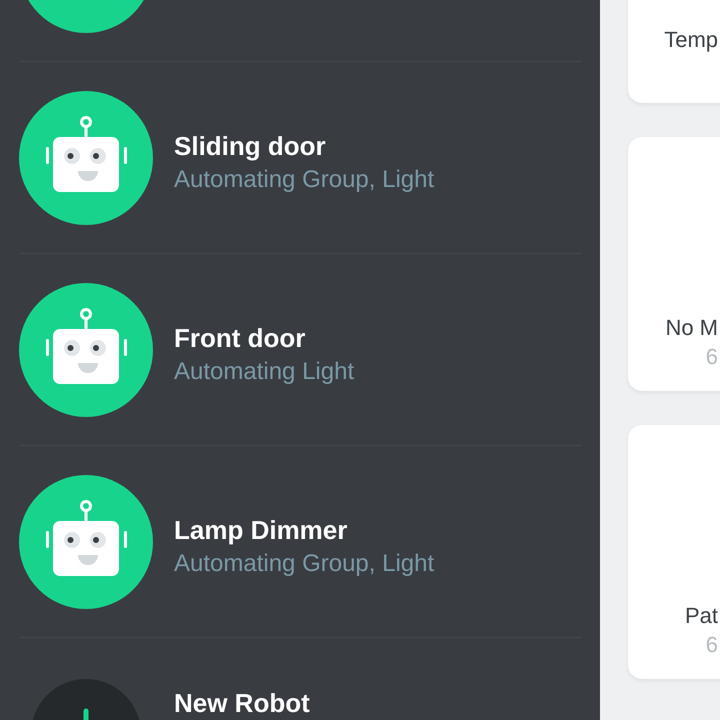 The image size is (720, 720). Describe the element at coordinates (674, 264) in the screenshot. I see `device-card: No M 6` at that location.